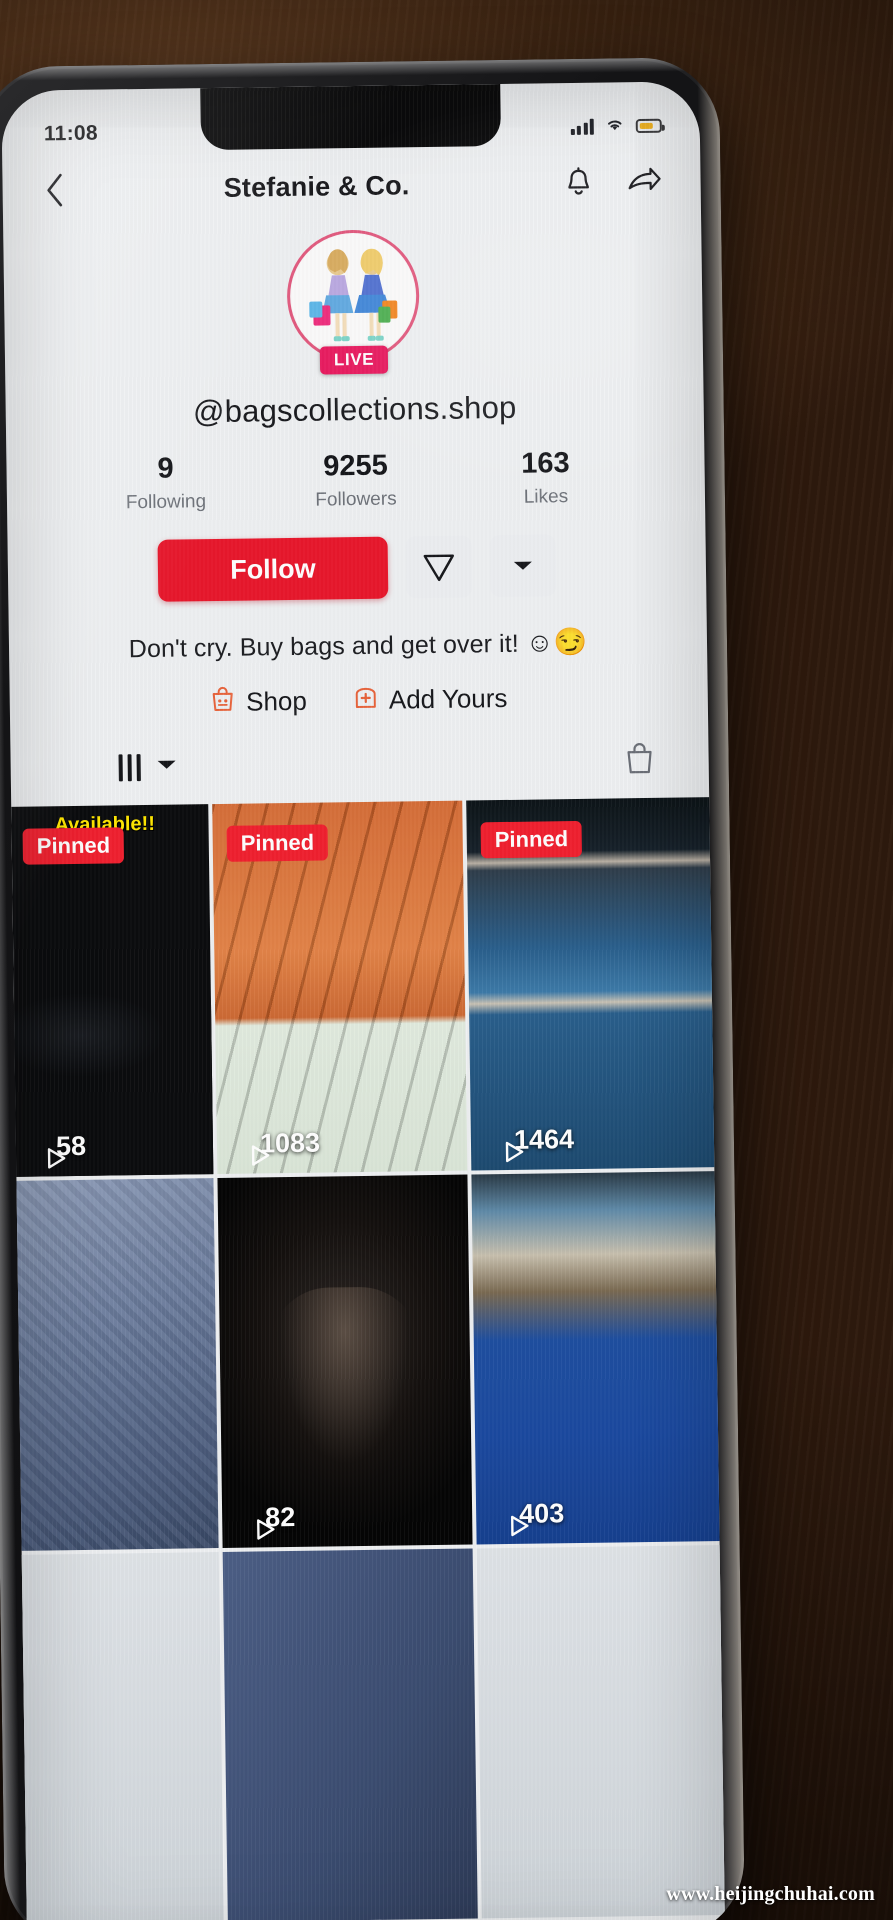 This screenshot has width=893, height=1920. Describe the element at coordinates (439, 567) in the screenshot. I see `paper-plane-icon` at that location.